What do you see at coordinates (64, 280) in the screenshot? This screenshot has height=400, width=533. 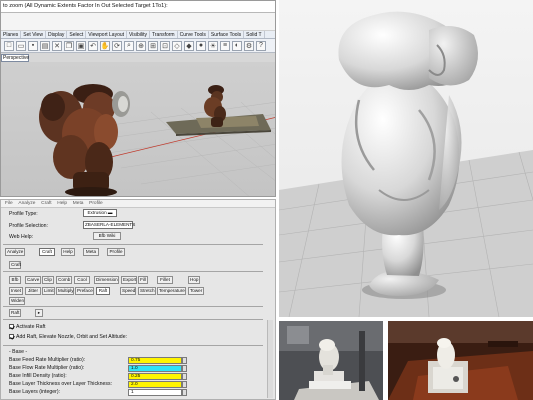 I see `plugin-comb: Comb` at bounding box center [64, 280].